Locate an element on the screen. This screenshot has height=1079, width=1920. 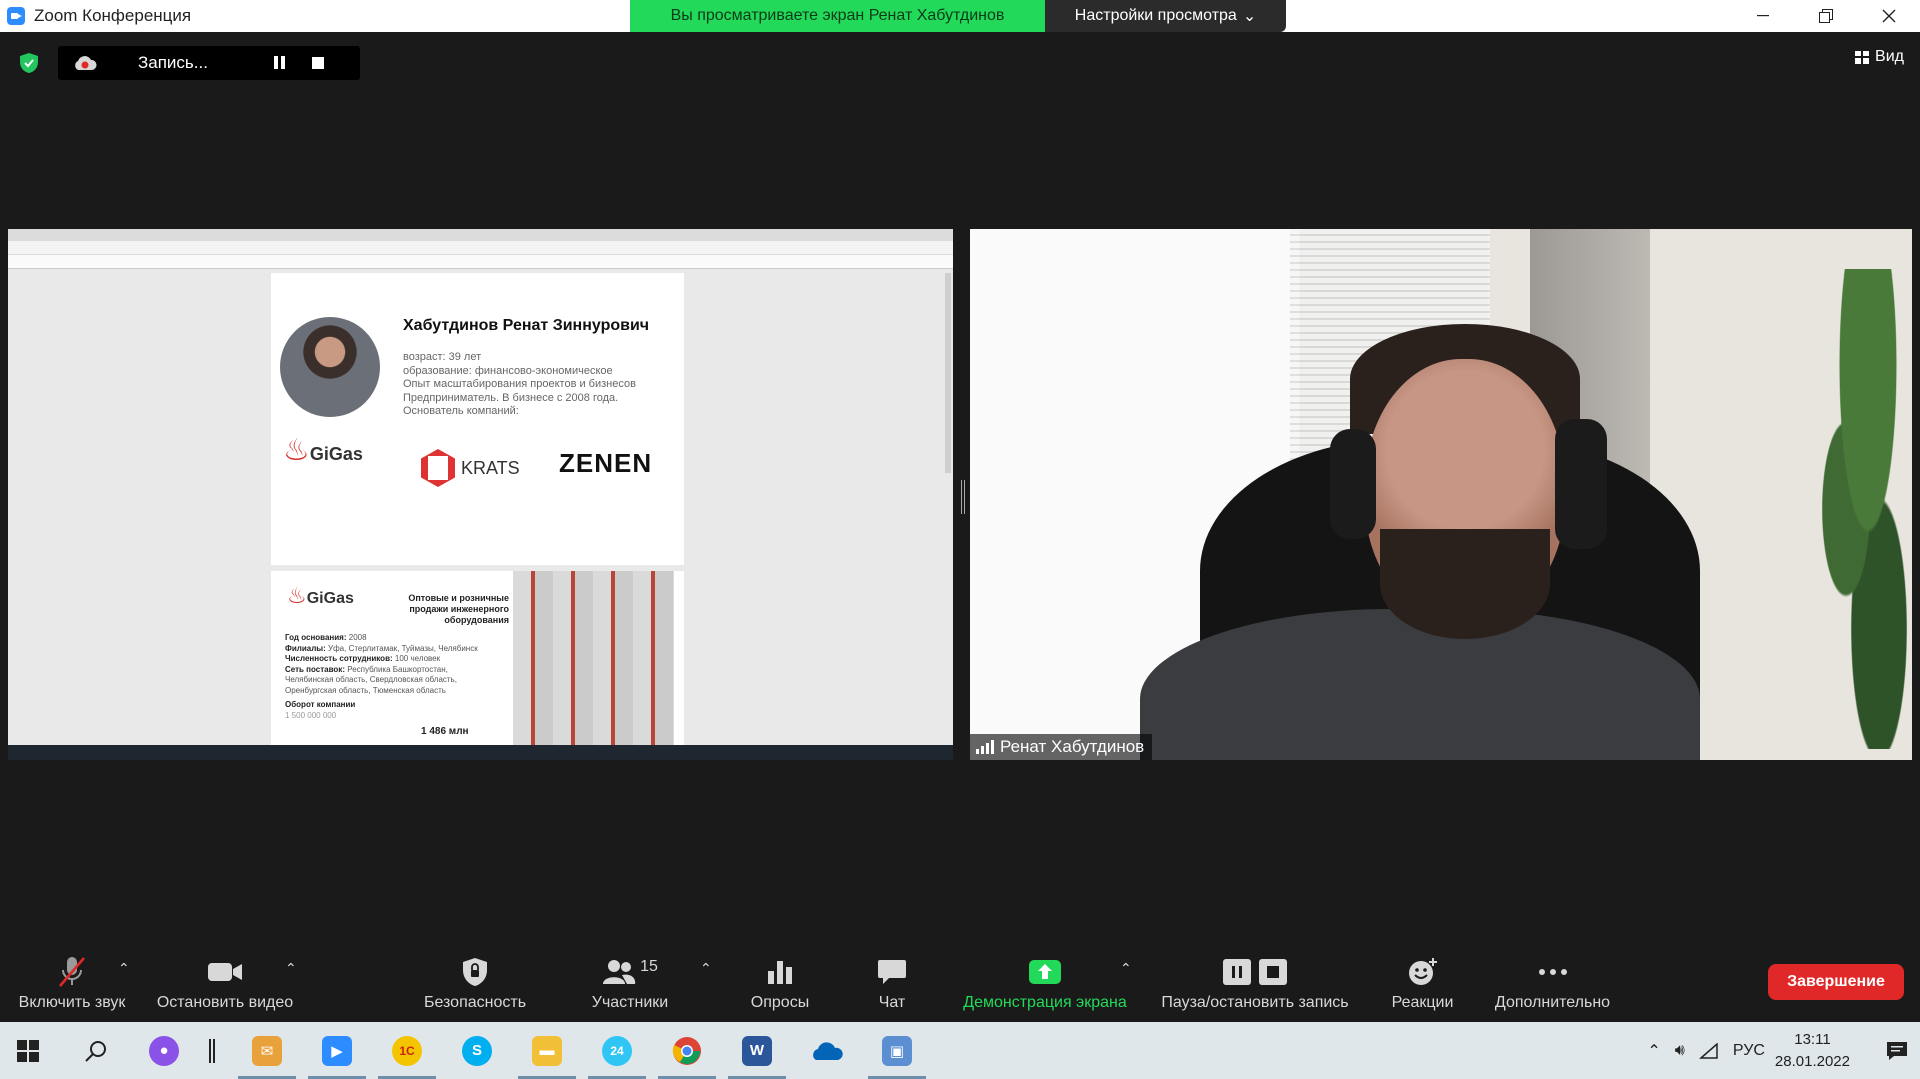
bitrix24-icon: 24 is located at coordinates (617, 1050).